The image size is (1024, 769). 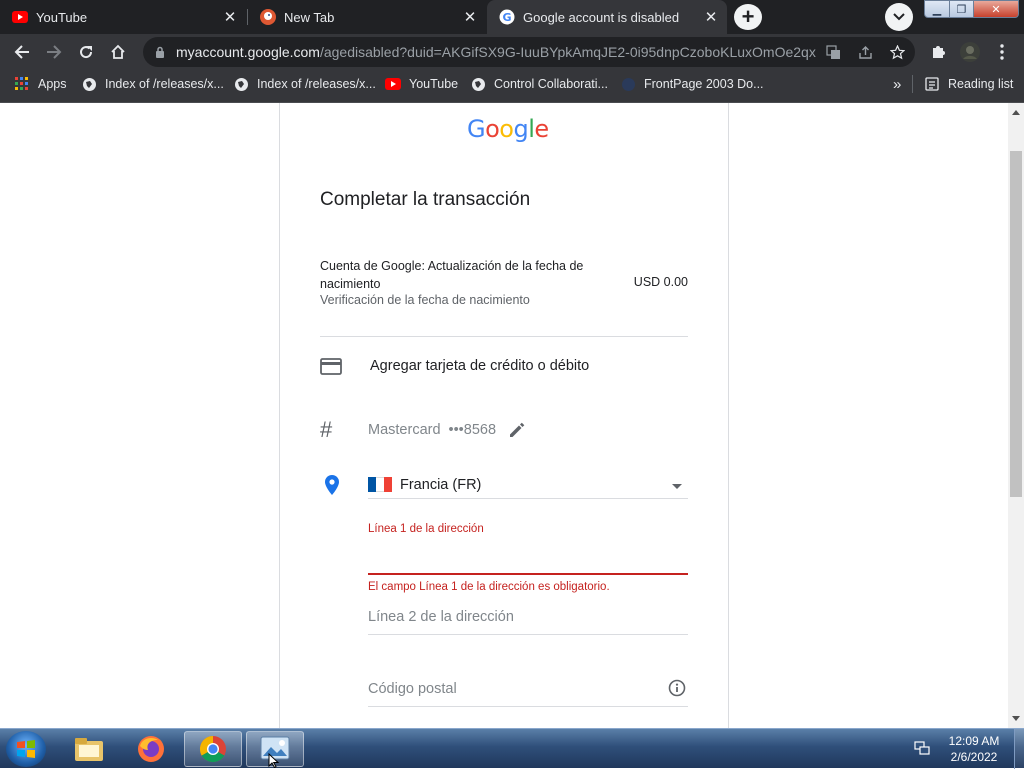 What do you see at coordinates (62, 17) in the screenshot?
I see `tab-title: YouTube` at bounding box center [62, 17].